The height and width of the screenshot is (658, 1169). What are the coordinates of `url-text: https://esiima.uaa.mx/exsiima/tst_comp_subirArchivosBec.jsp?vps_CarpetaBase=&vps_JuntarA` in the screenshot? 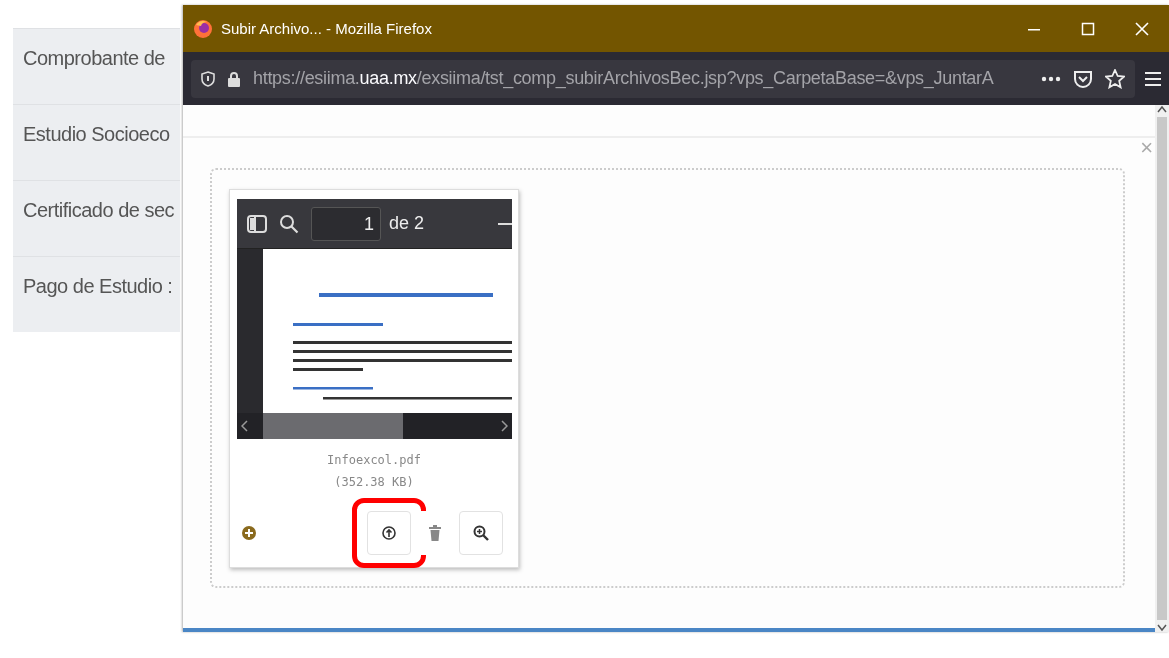 It's located at (624, 78).